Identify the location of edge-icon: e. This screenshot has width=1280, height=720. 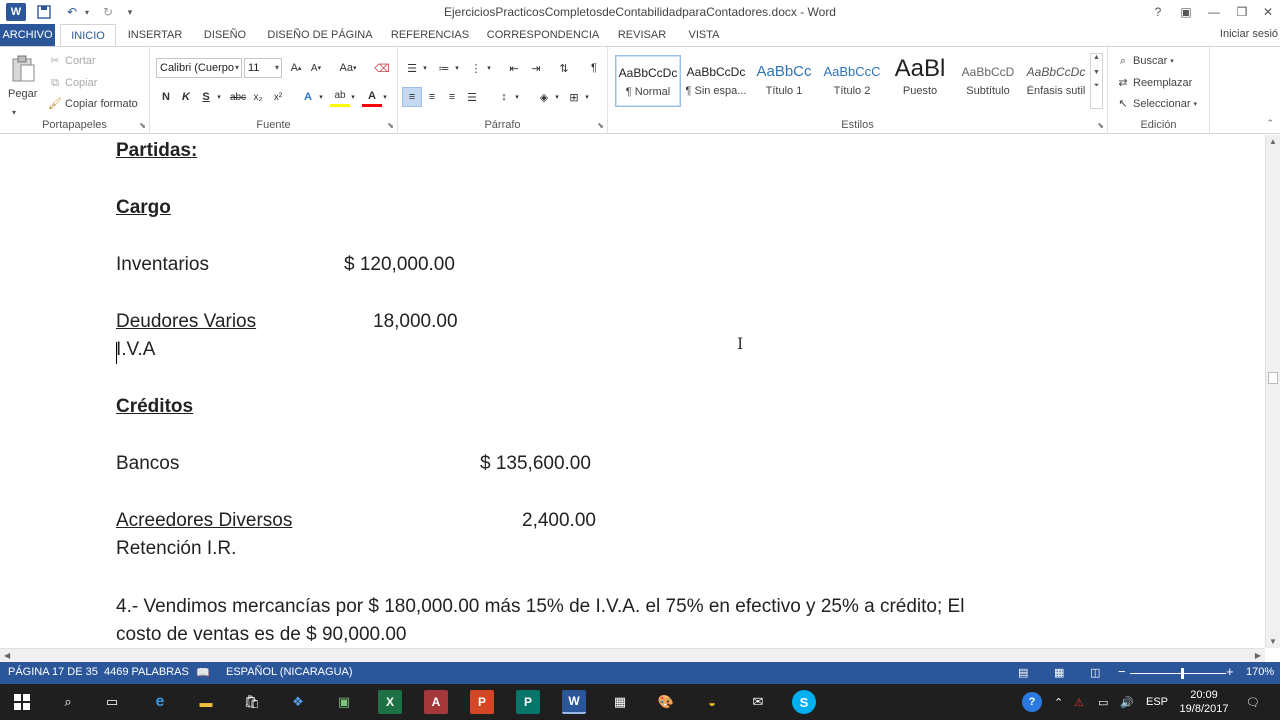
(160, 702).